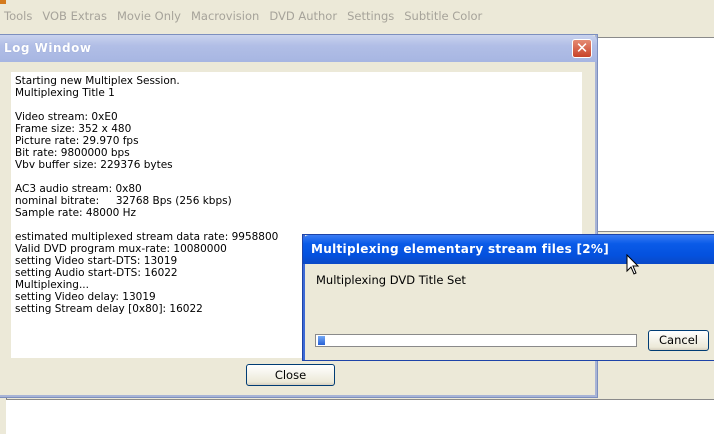  Describe the element at coordinates (77, 141) in the screenshot. I see `log-line: Picture rate: 29.970 fps` at that location.